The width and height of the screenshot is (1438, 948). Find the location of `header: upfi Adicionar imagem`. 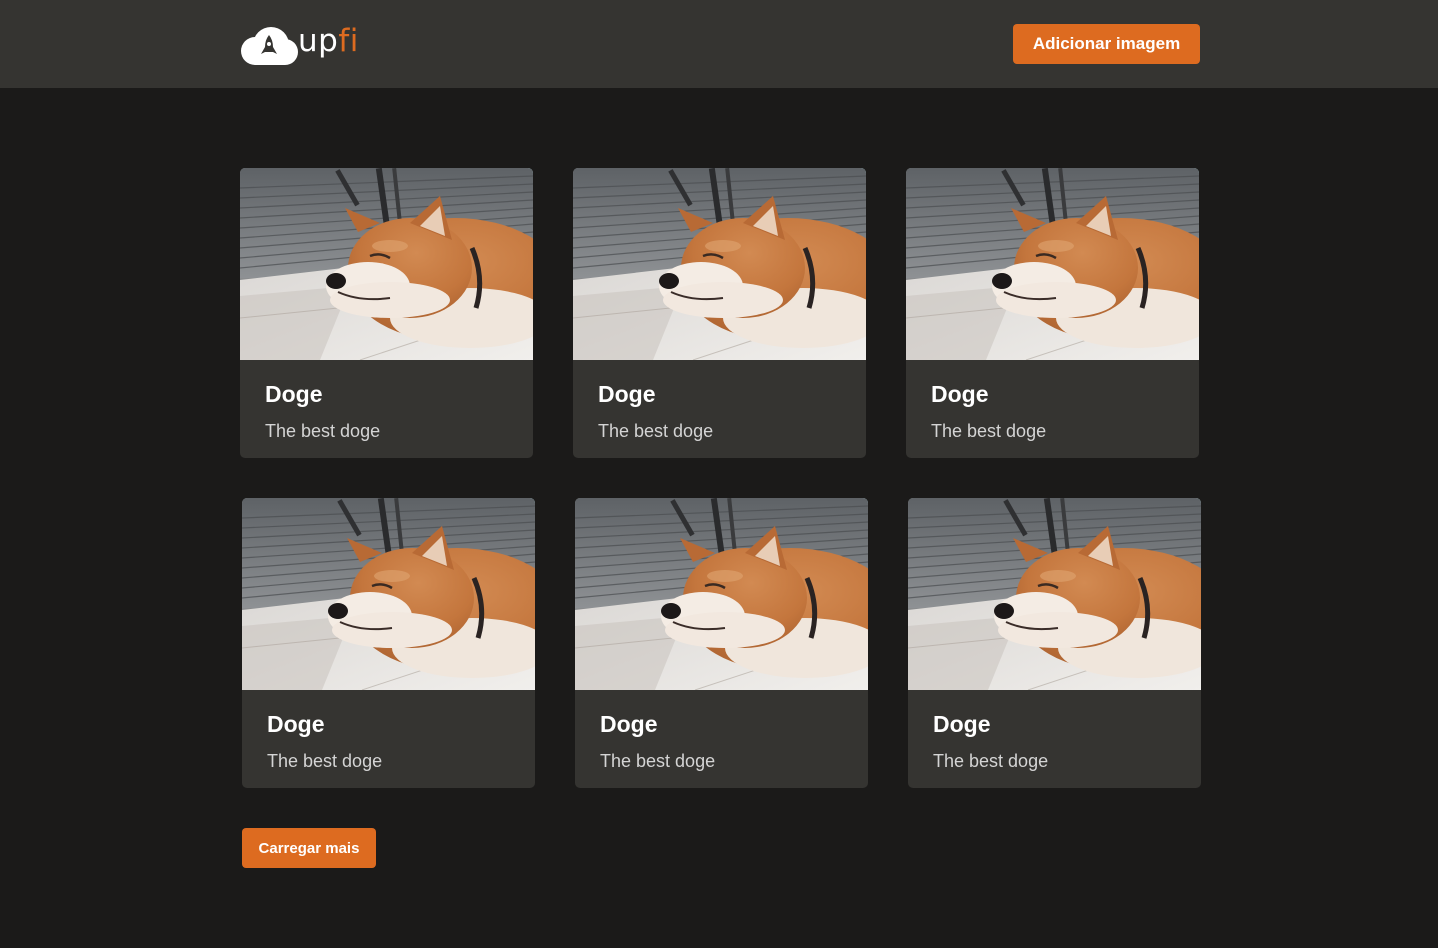

header: upfi Adicionar imagem is located at coordinates (719, 44).